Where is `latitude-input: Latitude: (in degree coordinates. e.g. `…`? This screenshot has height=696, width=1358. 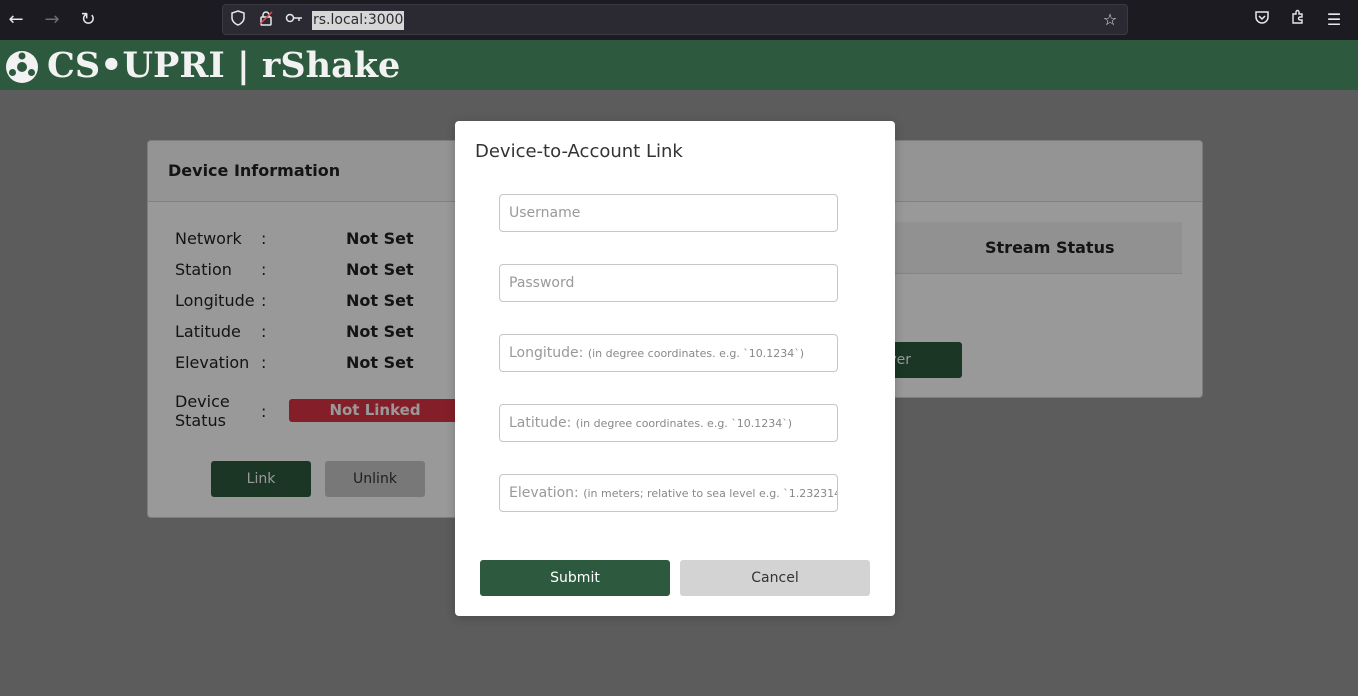 latitude-input: Latitude: (in degree coordinates. e.g. `… is located at coordinates (668, 423).